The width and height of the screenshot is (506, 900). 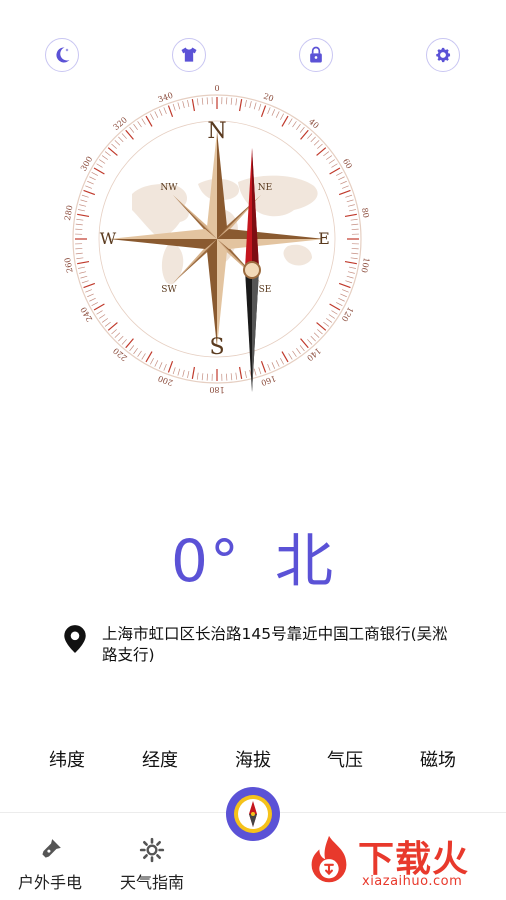 What do you see at coordinates (69, 265) in the screenshot?
I see `compass-degree-label: 260` at bounding box center [69, 265].